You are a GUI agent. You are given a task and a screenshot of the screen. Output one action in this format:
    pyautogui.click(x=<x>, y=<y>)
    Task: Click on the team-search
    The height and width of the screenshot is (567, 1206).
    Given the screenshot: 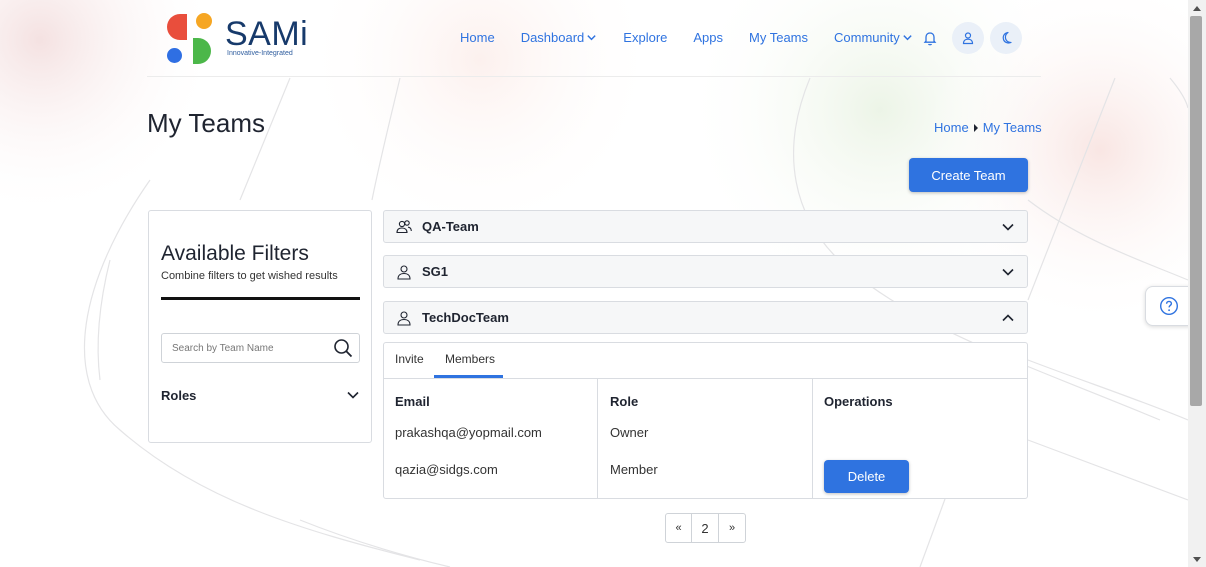 What is the action you would take?
    pyautogui.click(x=260, y=348)
    